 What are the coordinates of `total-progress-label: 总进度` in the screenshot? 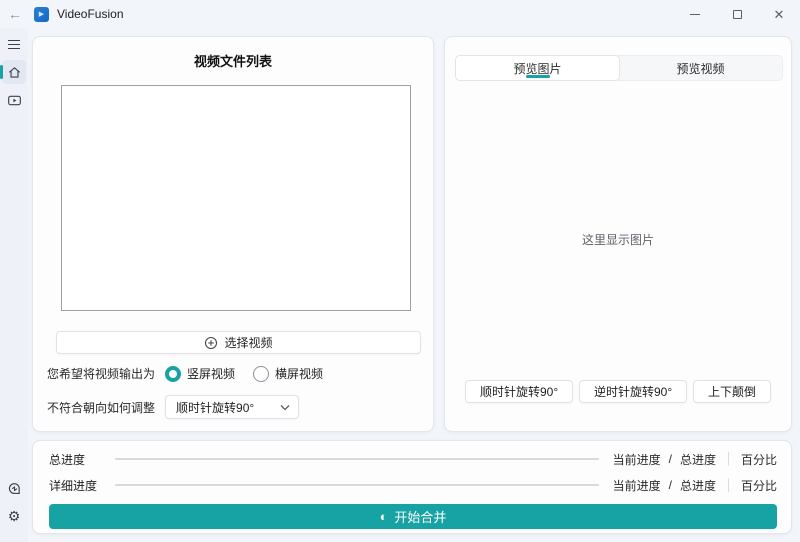 It's located at (67, 459).